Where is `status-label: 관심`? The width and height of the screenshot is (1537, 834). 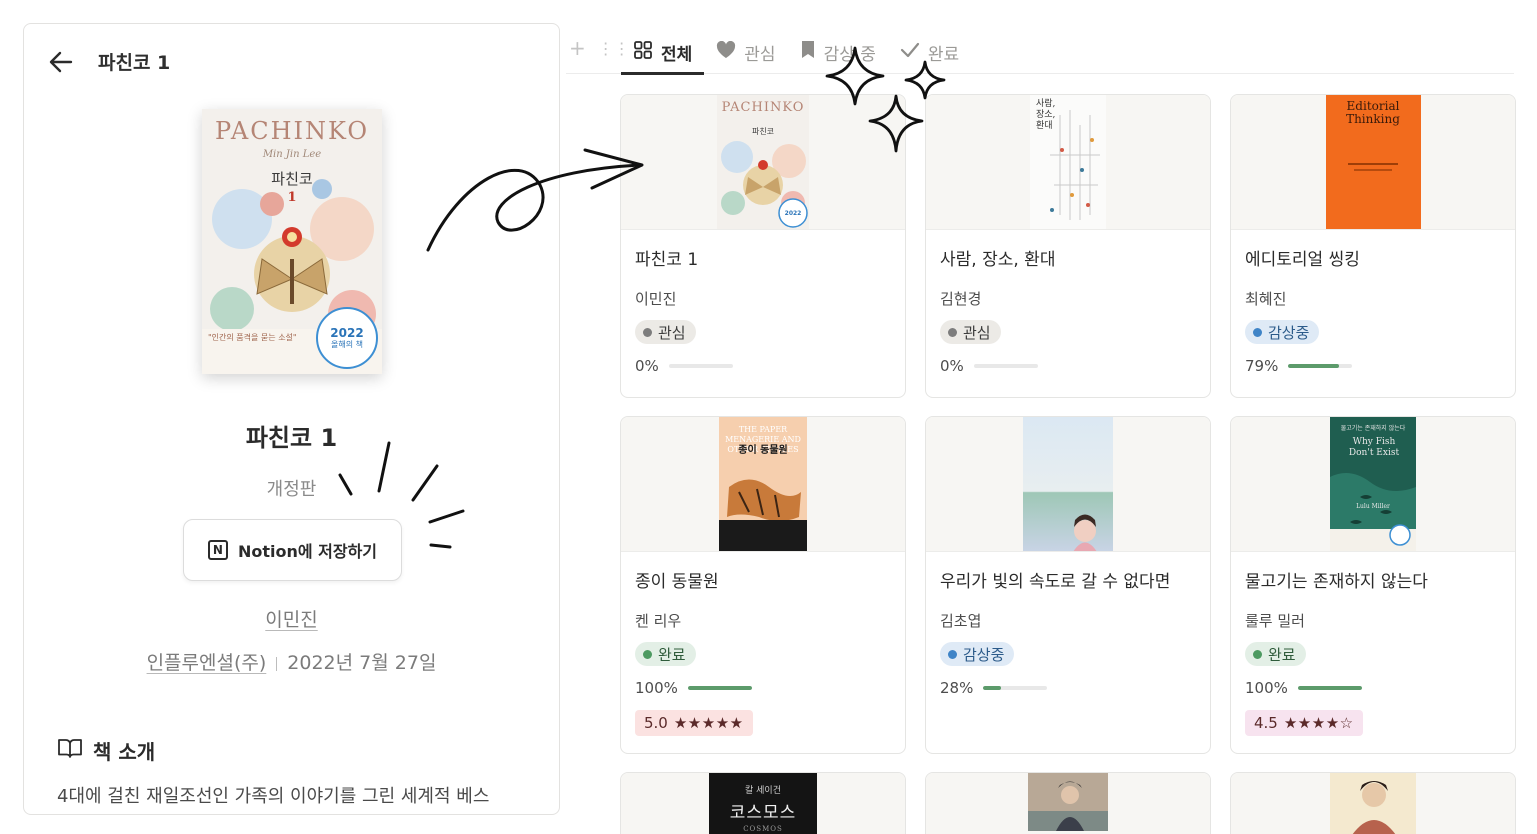 status-label: 관심 is located at coordinates (672, 332).